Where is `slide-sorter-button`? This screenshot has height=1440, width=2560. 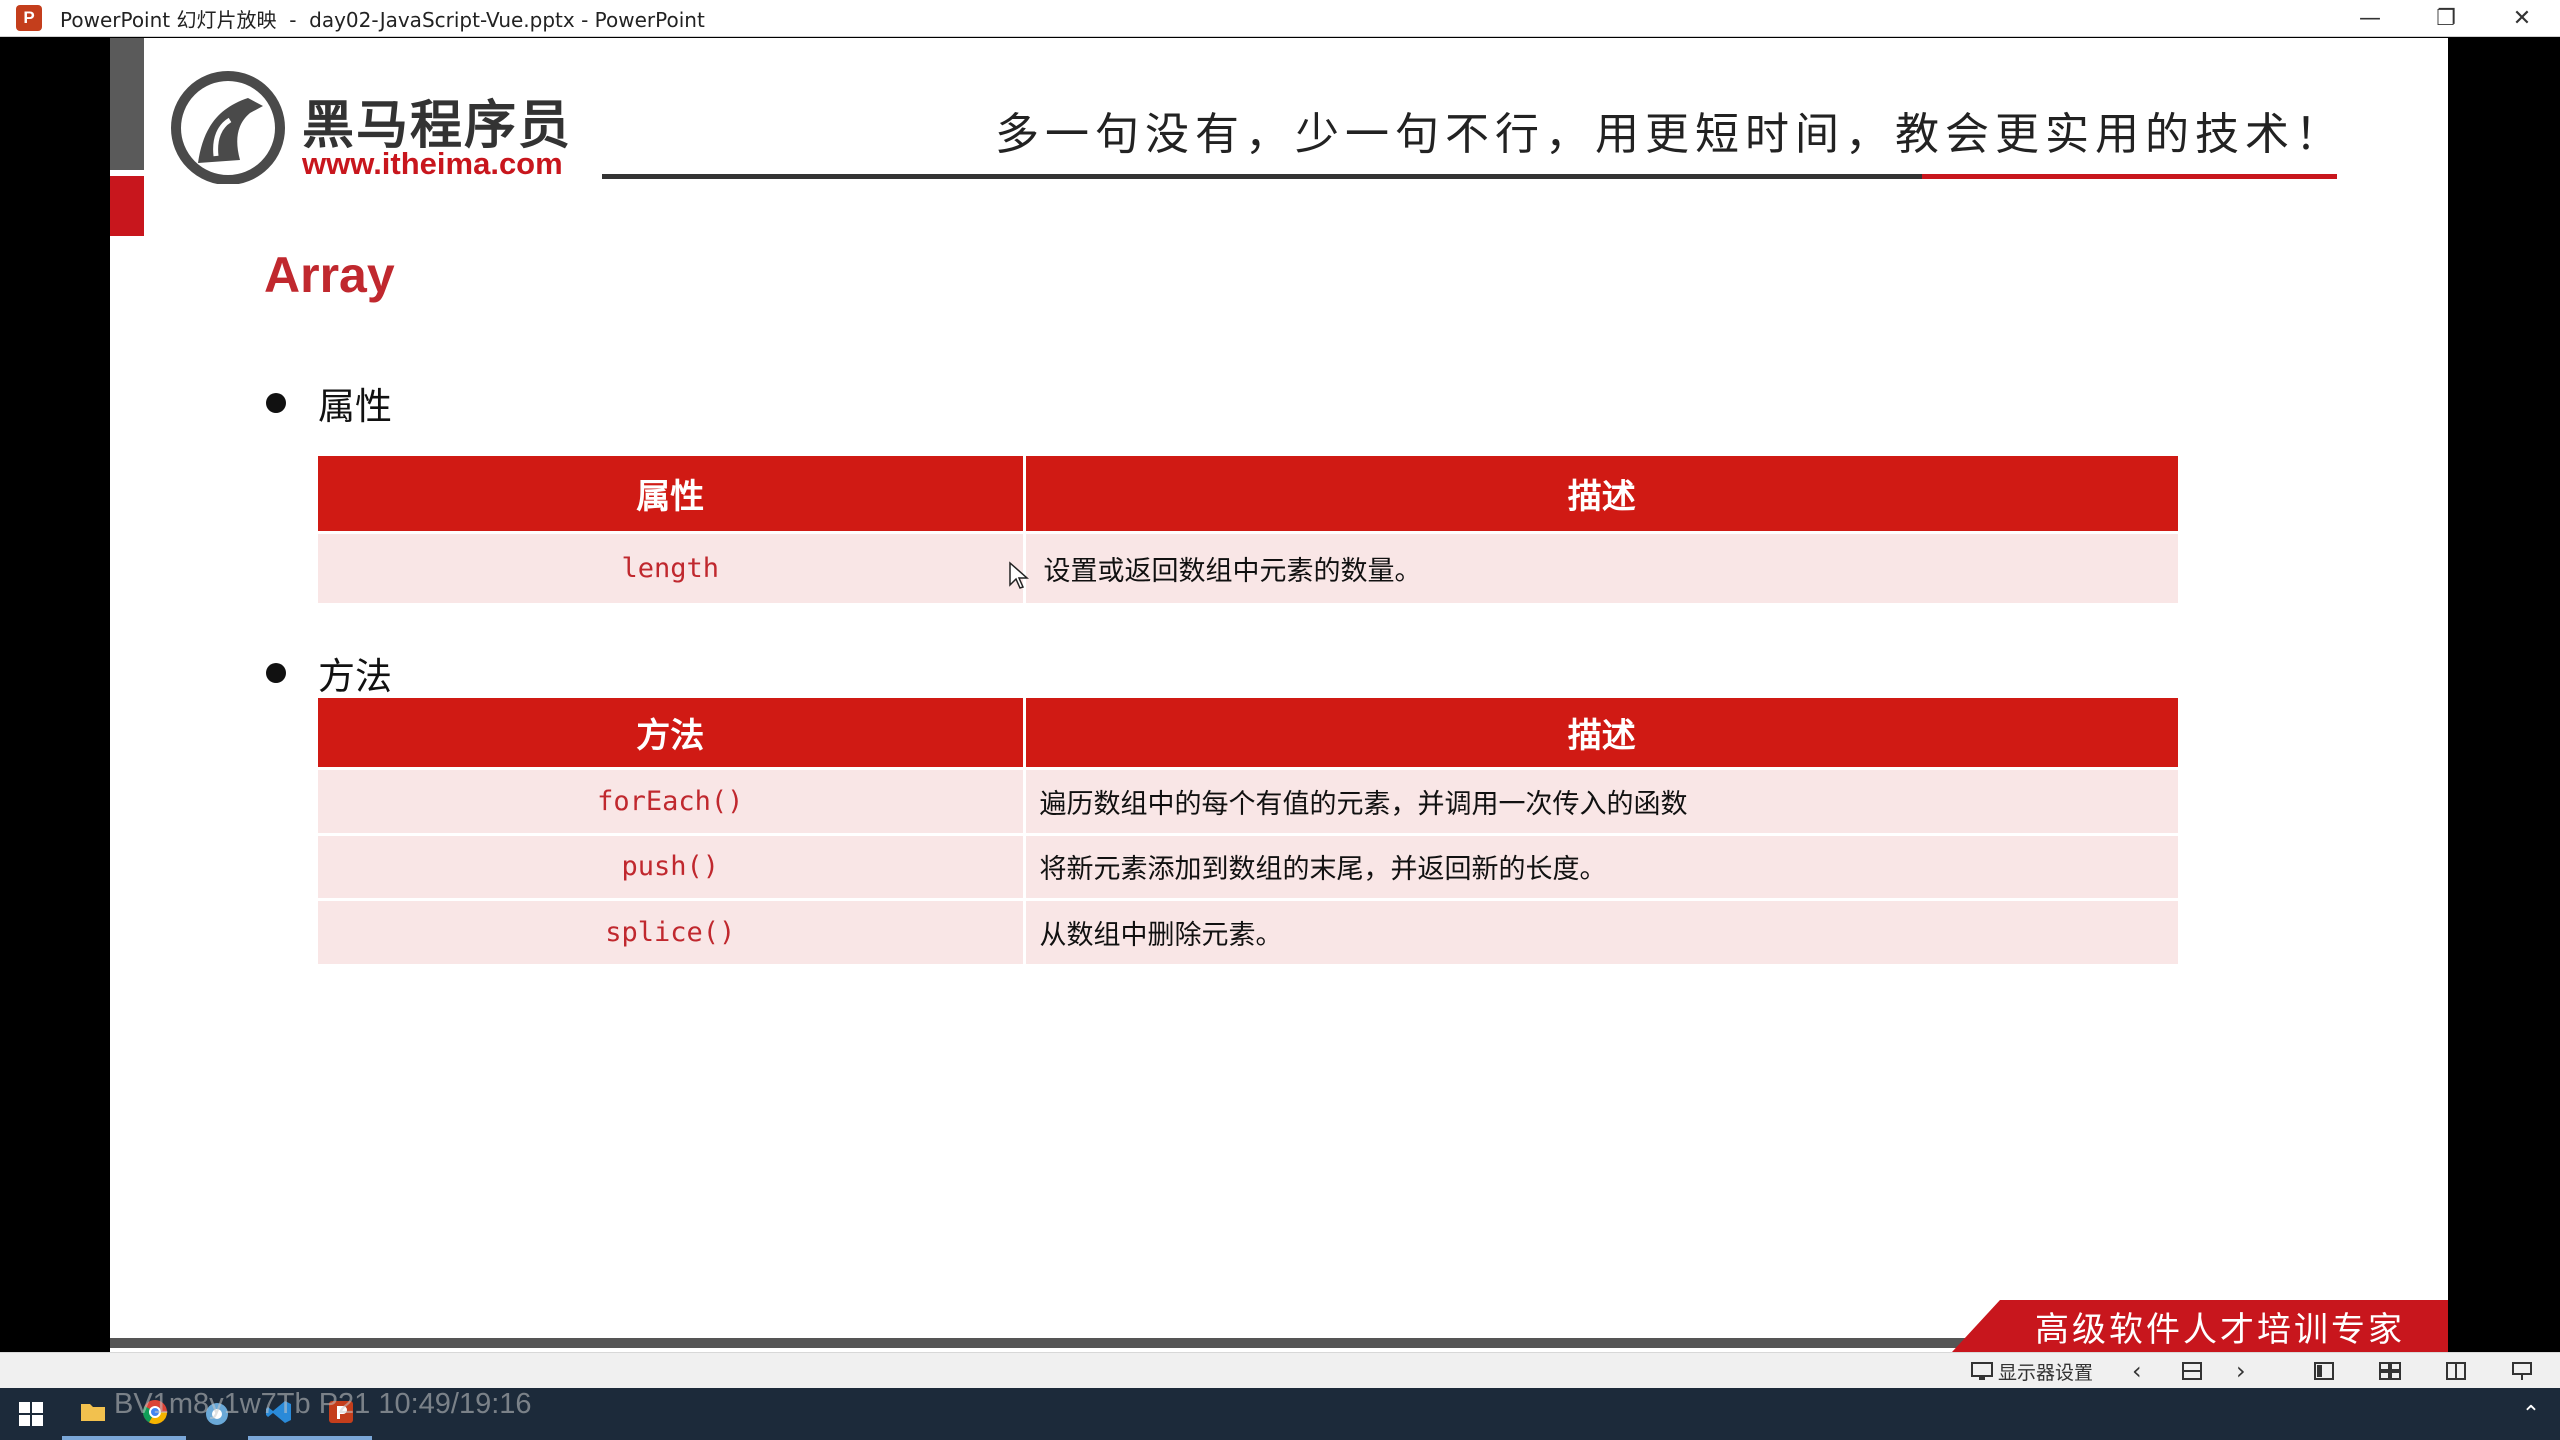 slide-sorter-button is located at coordinates (2192, 1371).